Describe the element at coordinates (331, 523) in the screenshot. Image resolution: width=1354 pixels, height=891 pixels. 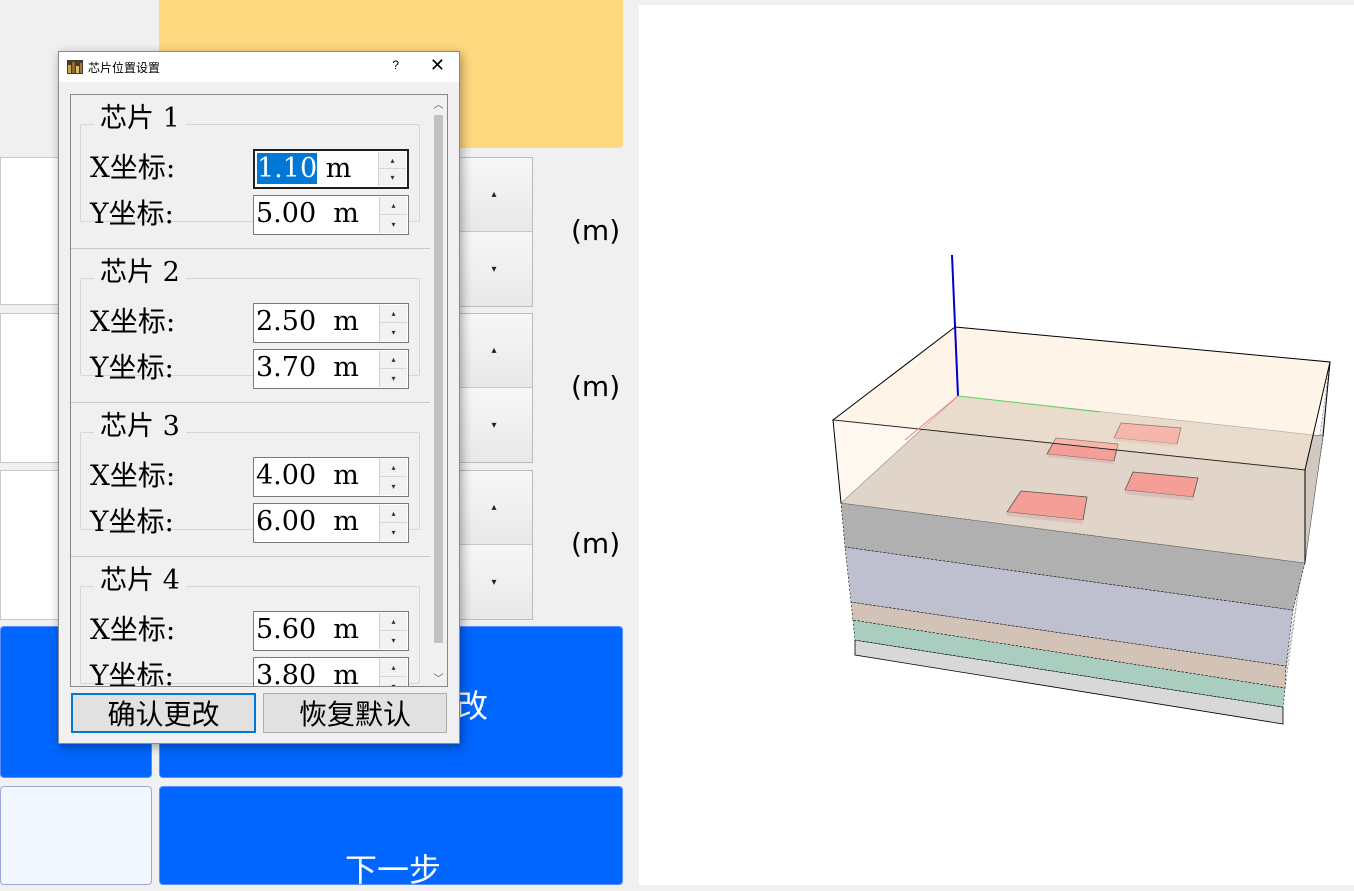
I see `y-coord-spinbox: 6.00 m ▴ ▾` at that location.